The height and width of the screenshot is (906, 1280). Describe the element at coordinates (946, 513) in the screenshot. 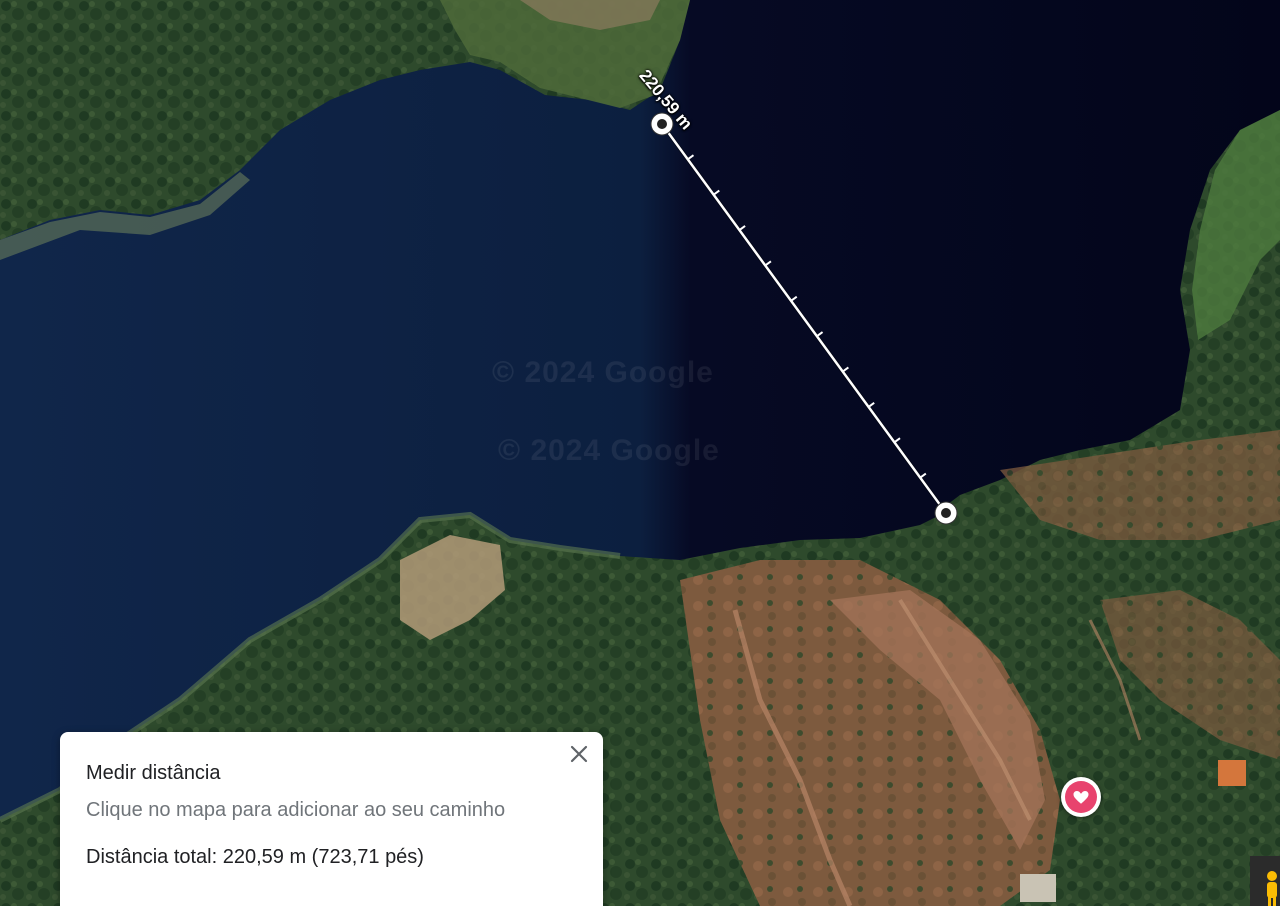

I see `measure-end-point` at that location.